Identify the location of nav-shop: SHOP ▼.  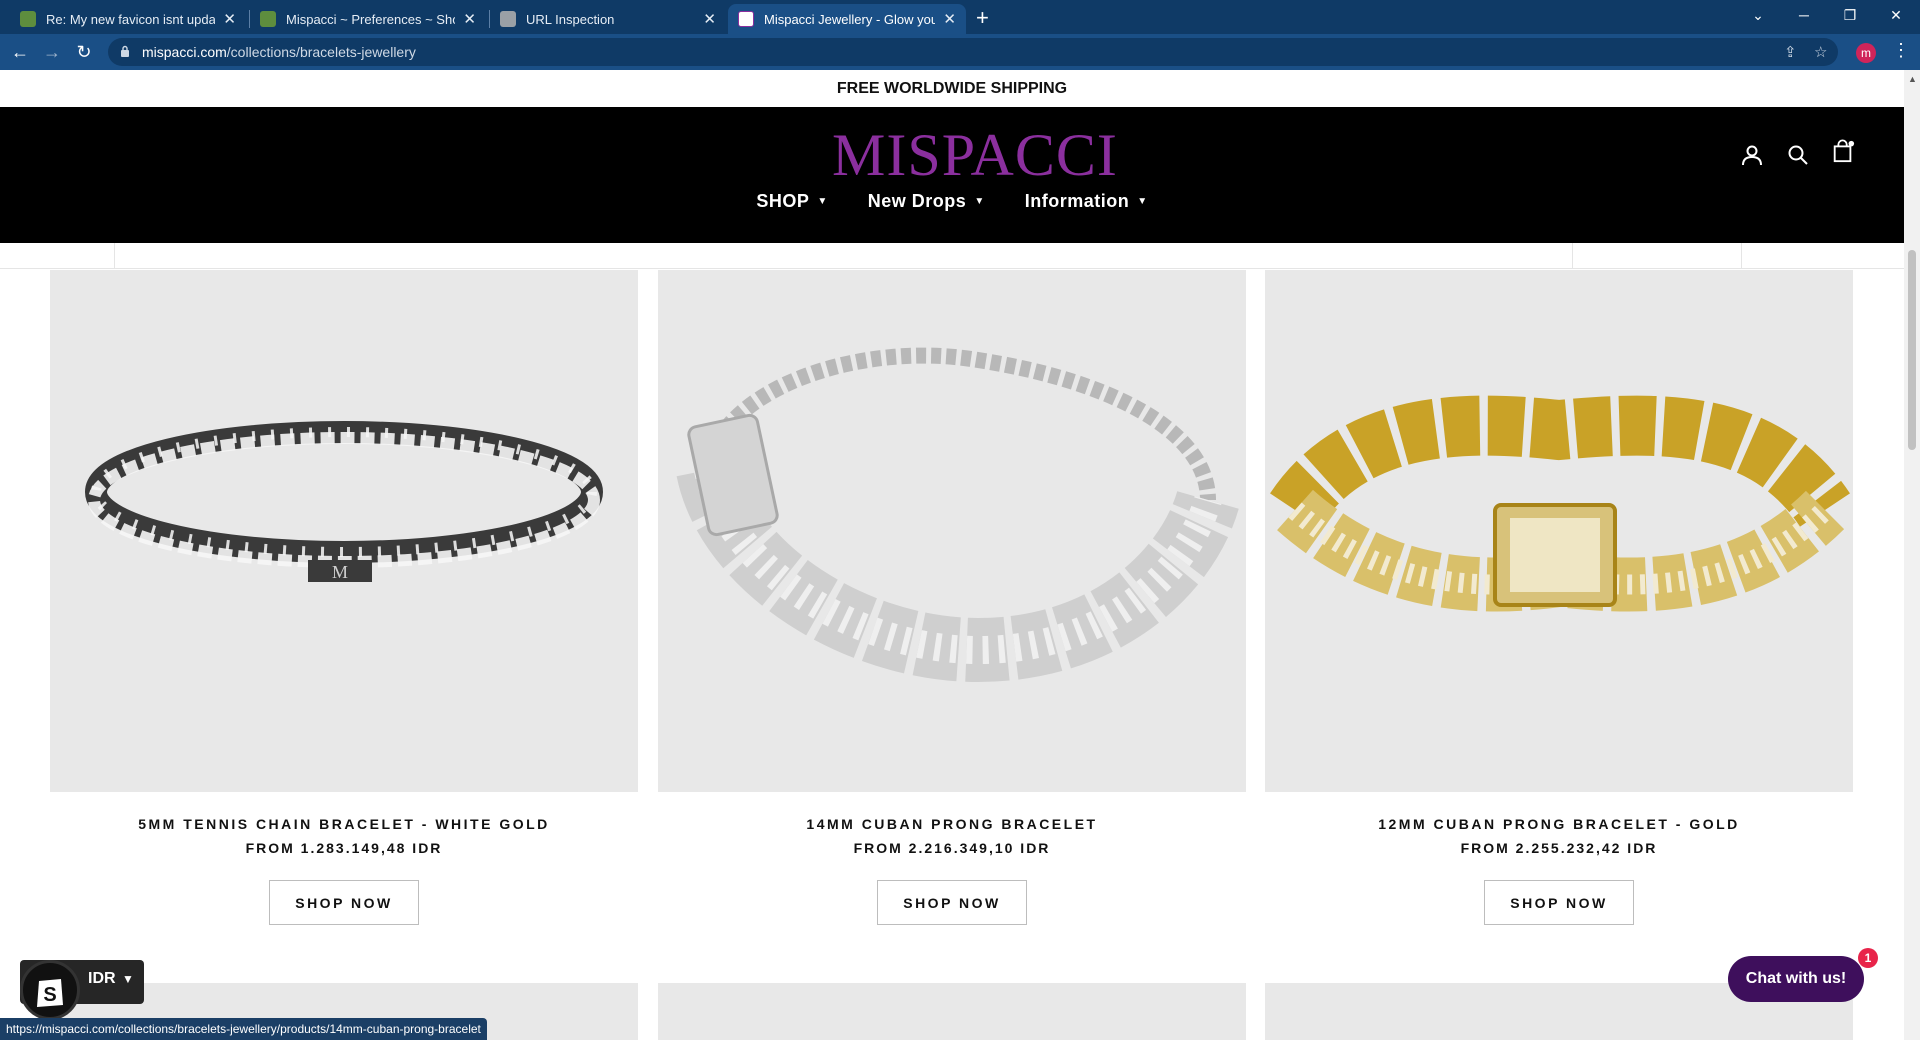
(791, 201).